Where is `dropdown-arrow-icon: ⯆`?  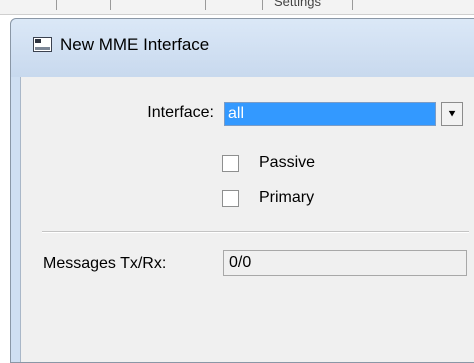
dropdown-arrow-icon: ⯆ is located at coordinates (452, 114).